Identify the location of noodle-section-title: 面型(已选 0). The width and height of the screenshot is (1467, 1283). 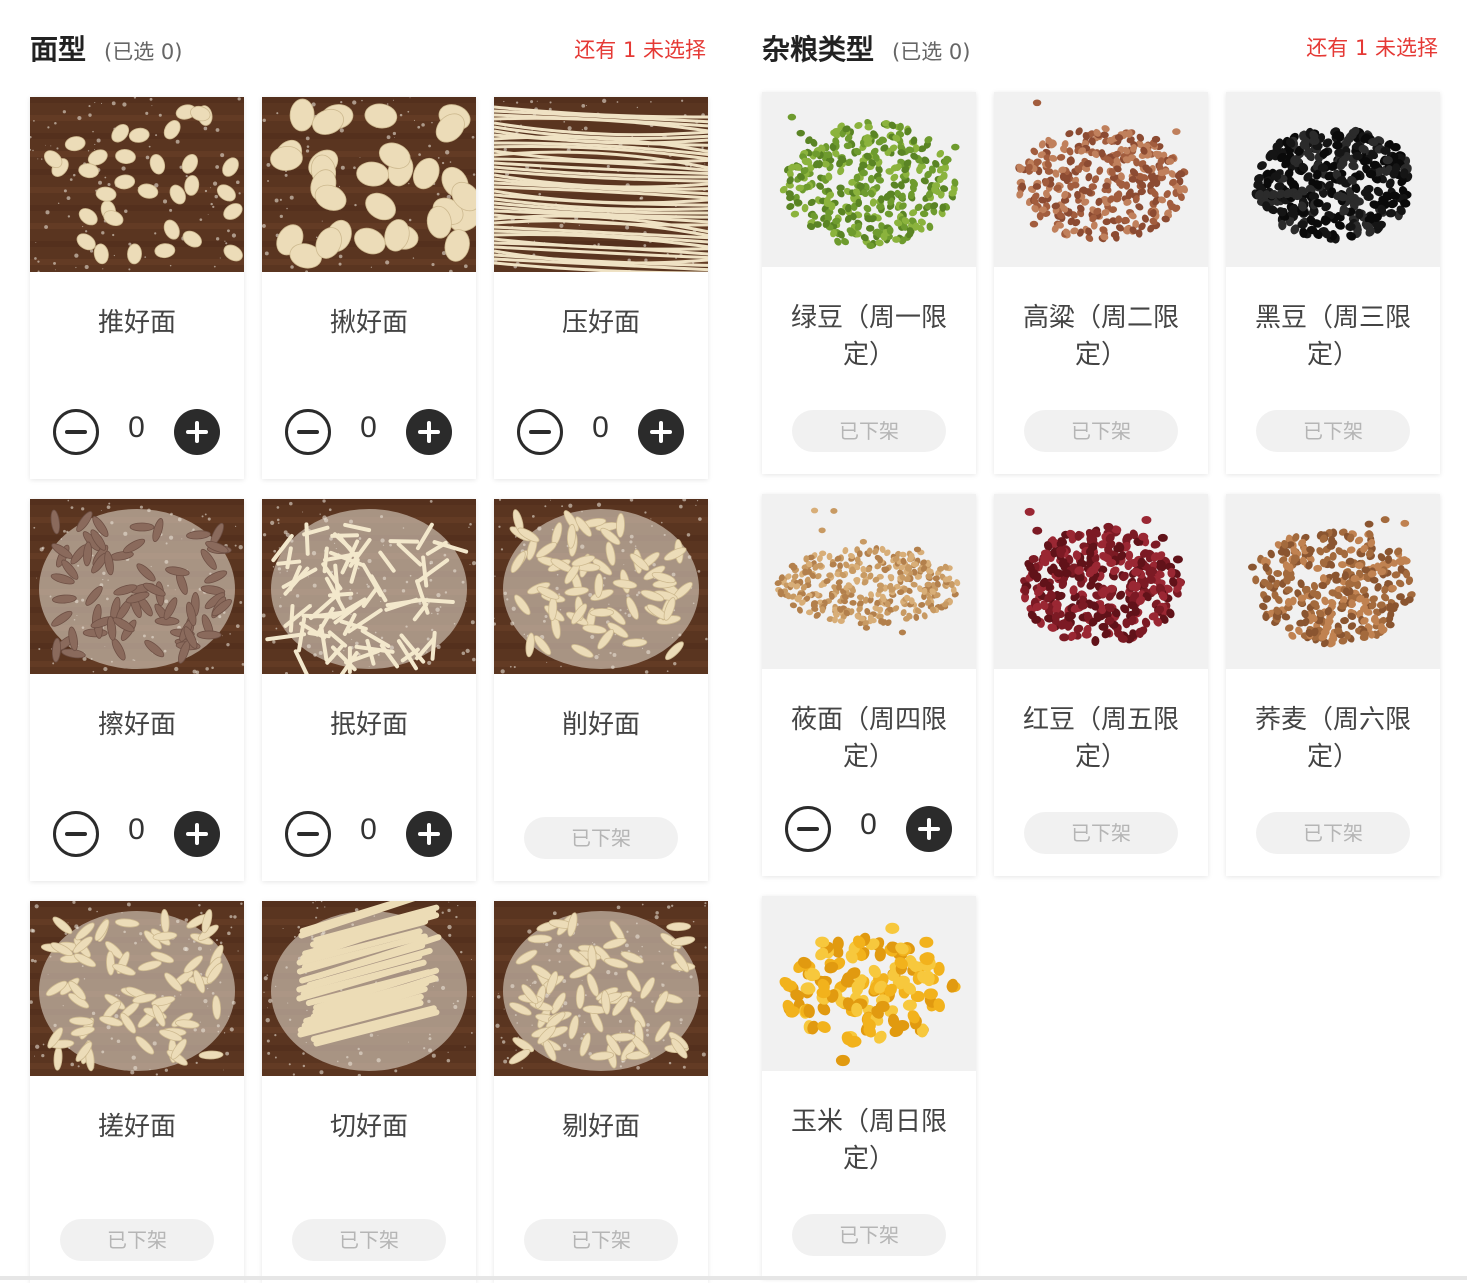
(106, 48).